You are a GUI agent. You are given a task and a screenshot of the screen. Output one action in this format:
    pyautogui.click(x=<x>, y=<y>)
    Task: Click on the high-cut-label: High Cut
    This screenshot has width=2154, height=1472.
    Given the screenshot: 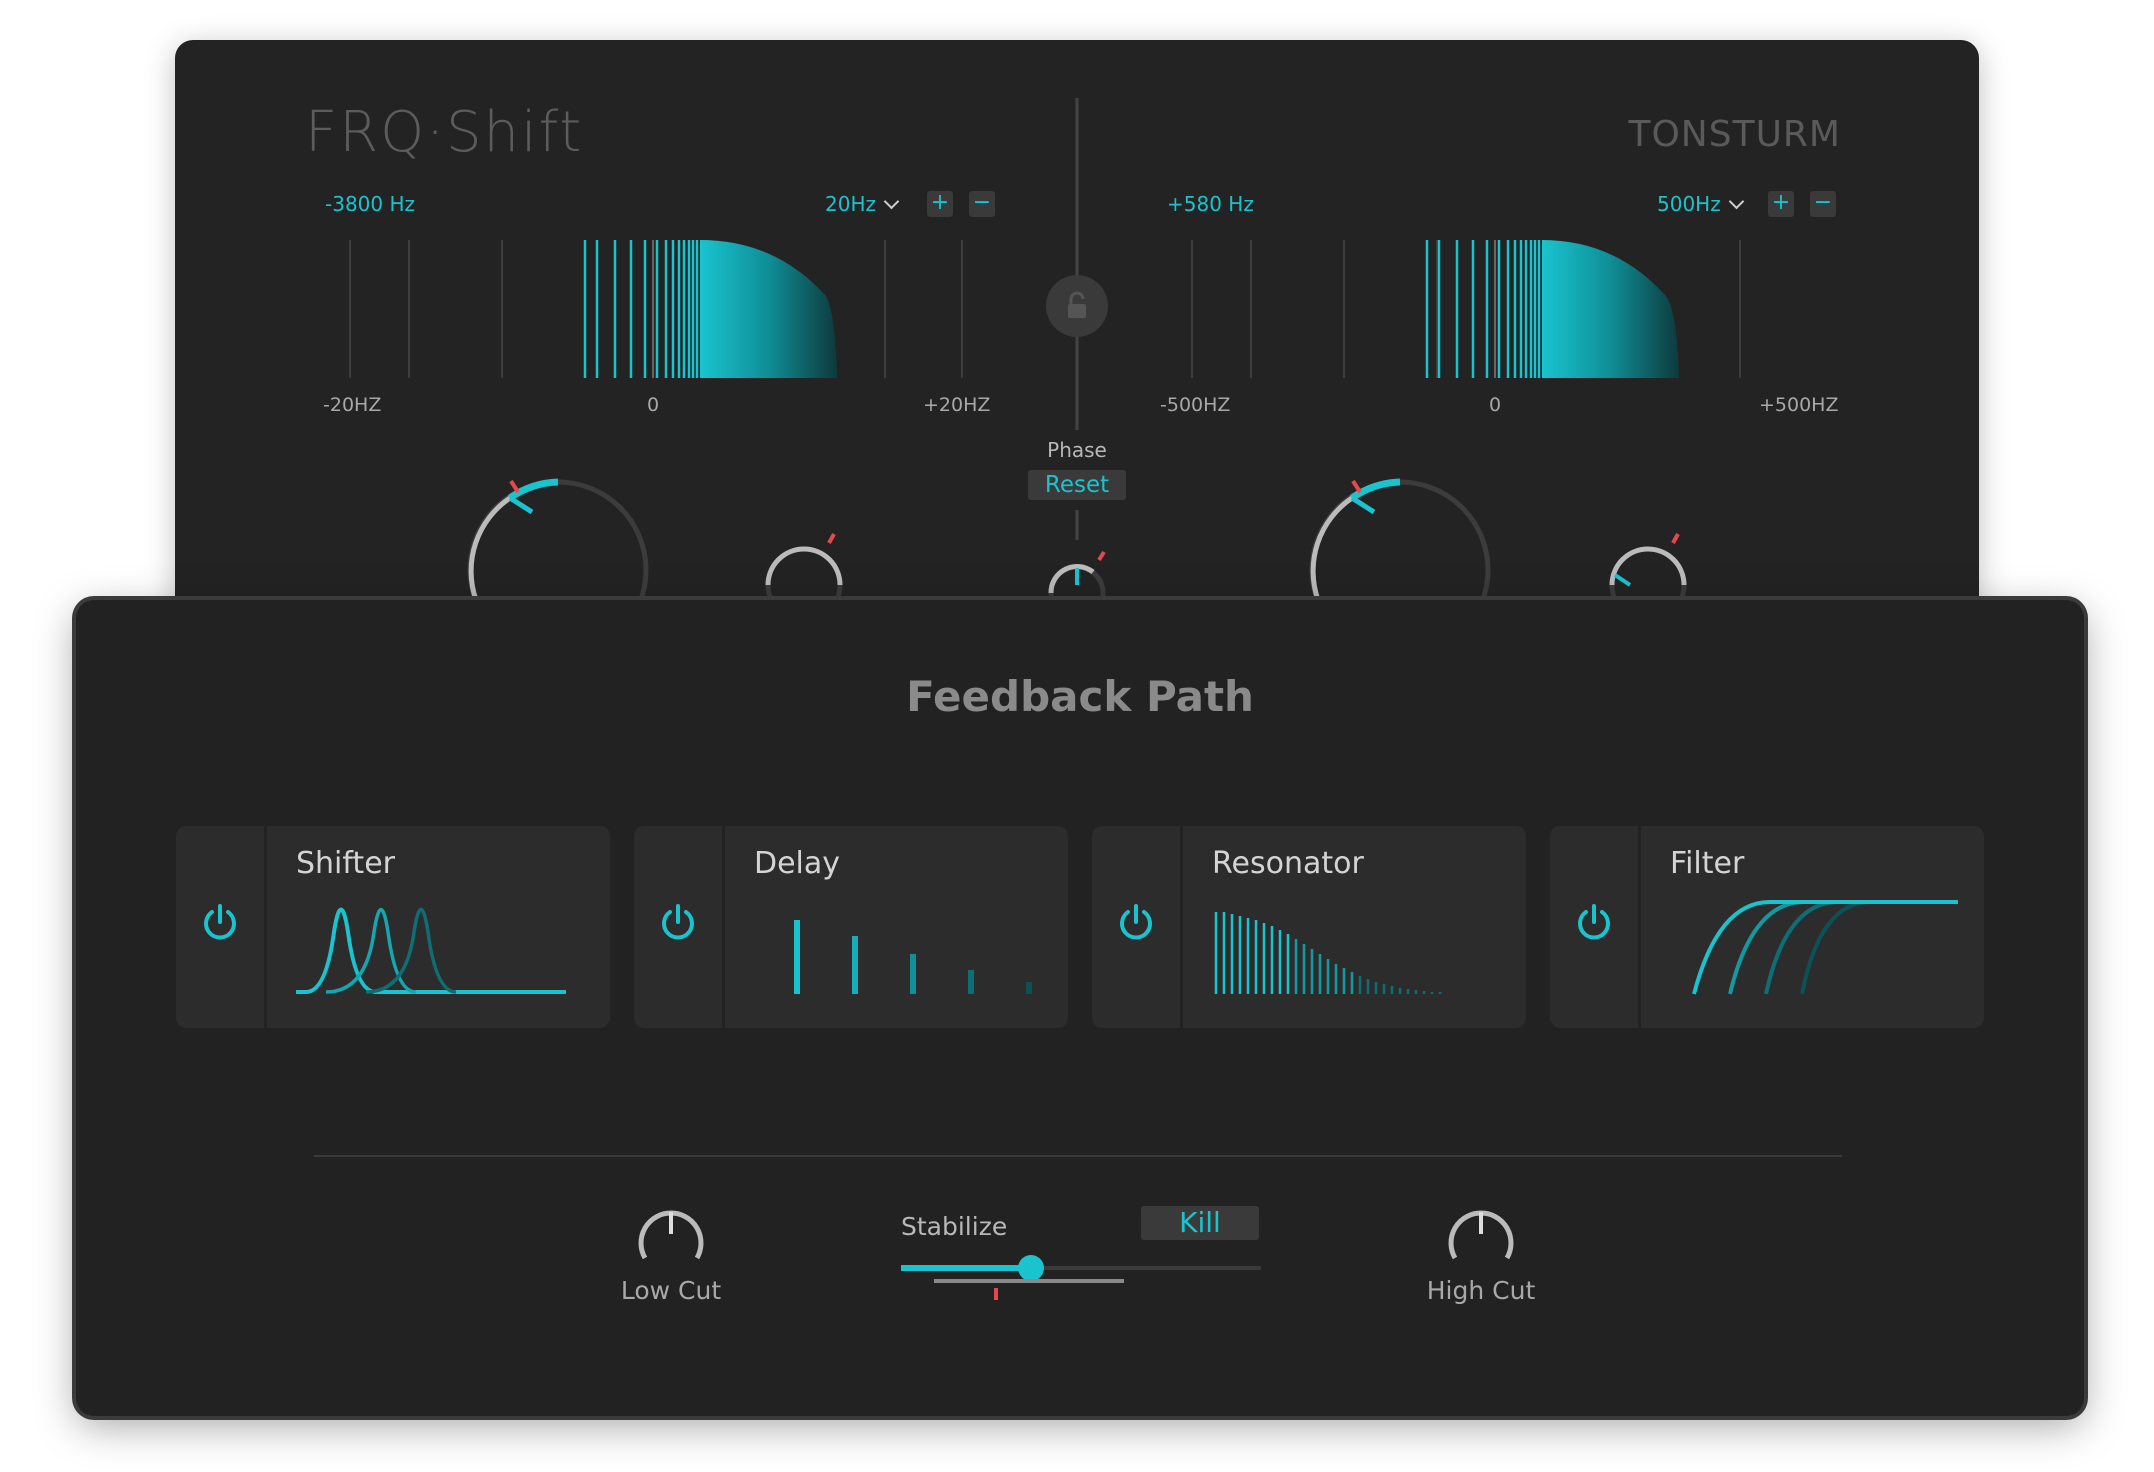 What is the action you would take?
    pyautogui.click(x=1481, y=1290)
    